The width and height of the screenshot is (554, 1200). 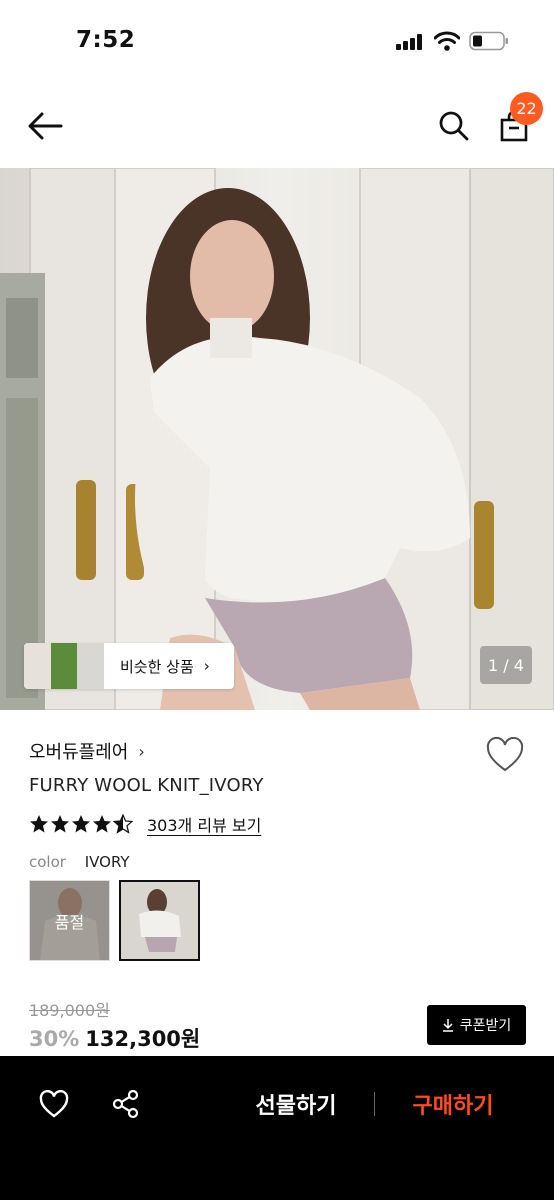 I want to click on star-half-icon, so click(x=123, y=824).